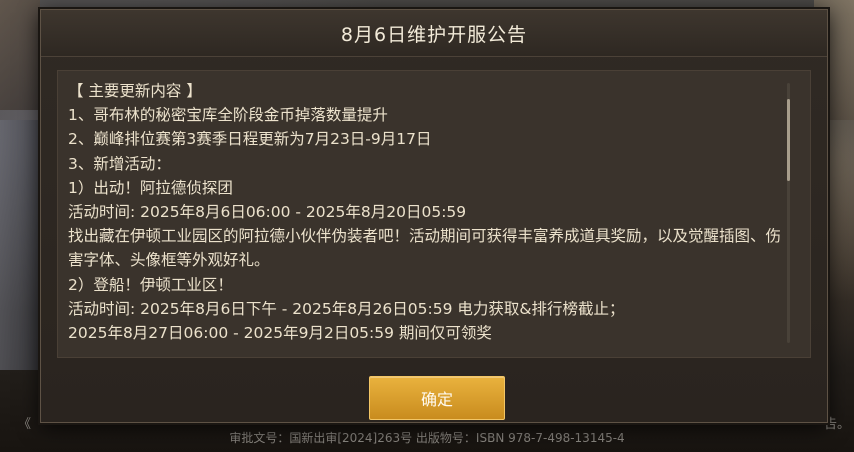 The width and height of the screenshot is (854, 452). I want to click on background-tower, so click(19, 245).